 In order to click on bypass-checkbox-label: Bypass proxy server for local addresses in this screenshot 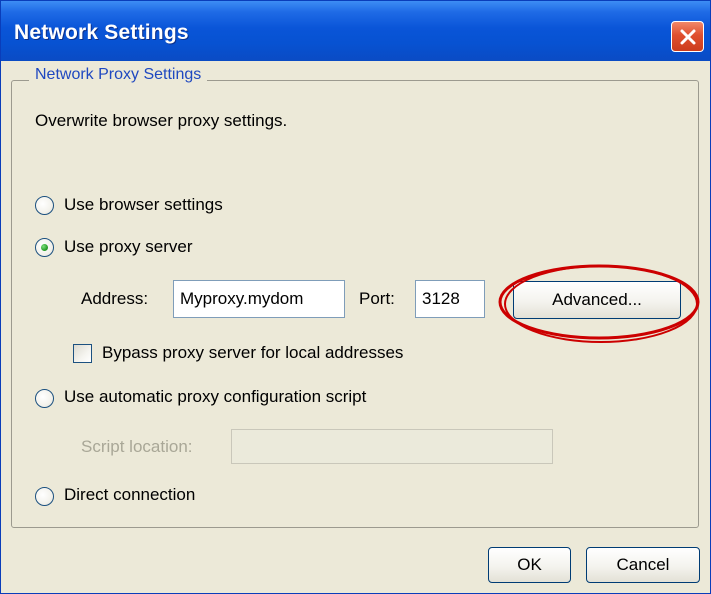, I will do `click(252, 353)`.